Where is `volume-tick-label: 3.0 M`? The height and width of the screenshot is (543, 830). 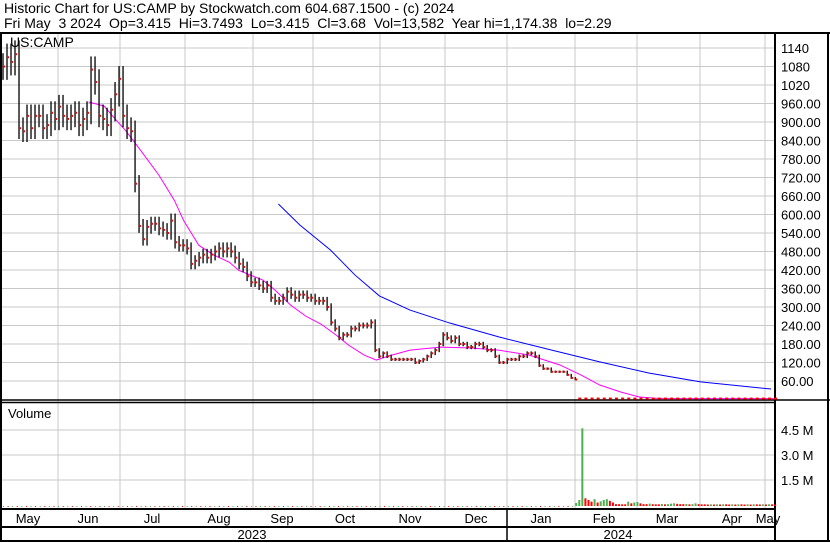
volume-tick-label: 3.0 M is located at coordinates (797, 455).